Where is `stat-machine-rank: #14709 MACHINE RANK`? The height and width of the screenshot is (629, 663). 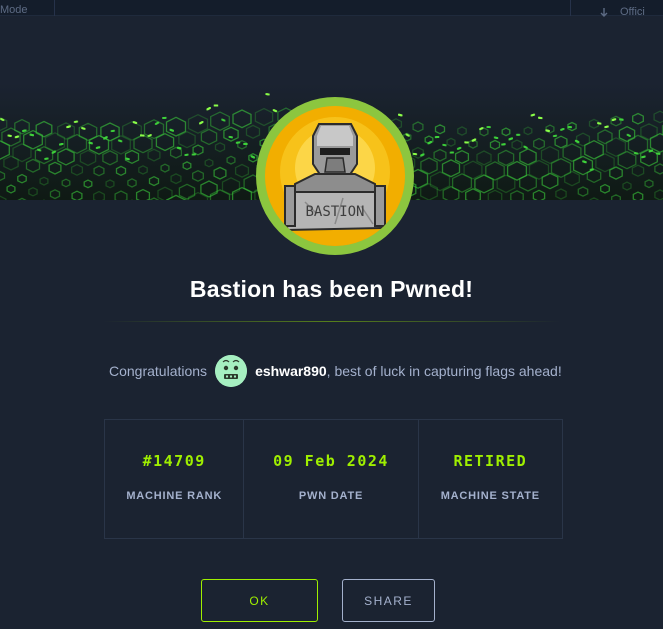 stat-machine-rank: #14709 MACHINE RANK is located at coordinates (175, 479).